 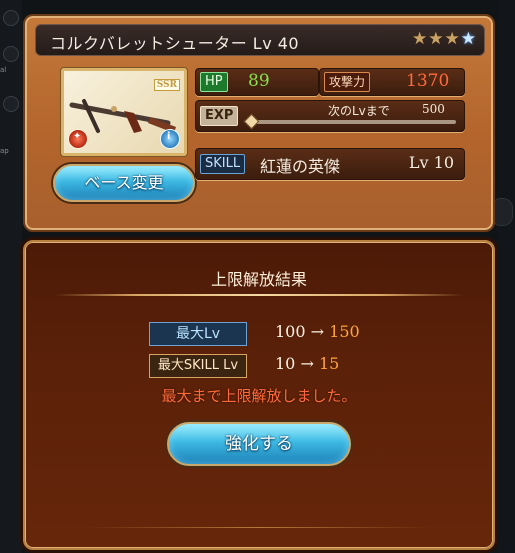 What do you see at coordinates (359, 111) in the screenshot?
I see `next-level-label: 次のLvまで` at bounding box center [359, 111].